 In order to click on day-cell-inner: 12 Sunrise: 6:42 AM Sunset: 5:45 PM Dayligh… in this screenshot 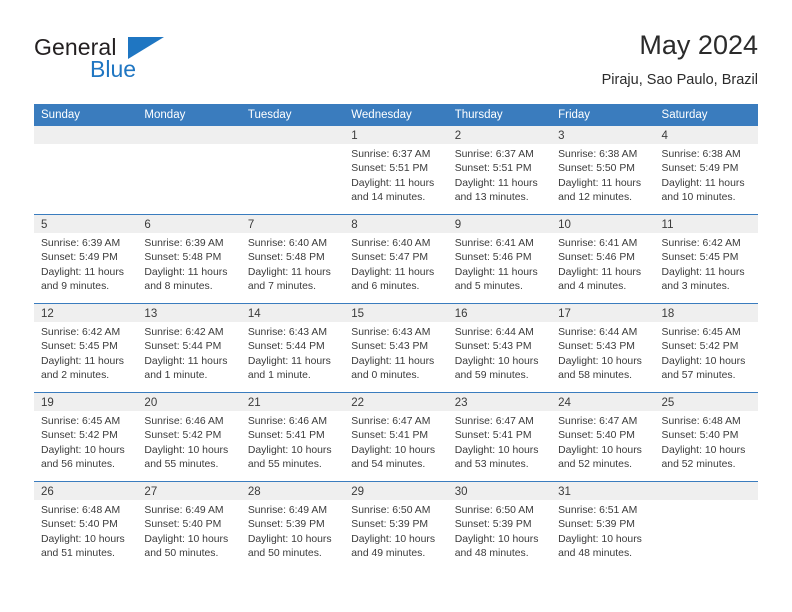, I will do `click(86, 348)`.